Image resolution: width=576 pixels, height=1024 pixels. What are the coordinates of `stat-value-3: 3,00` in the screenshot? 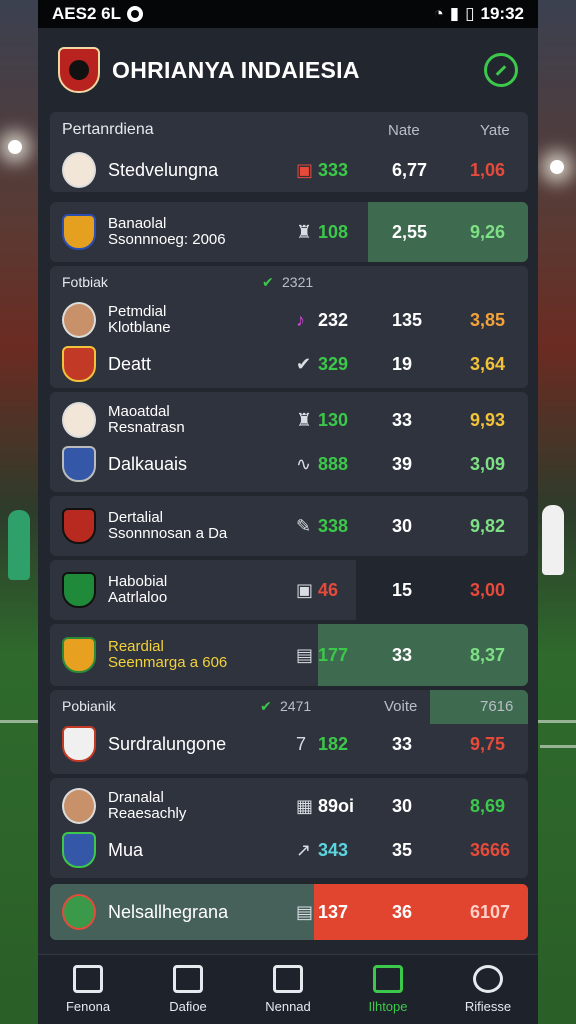 It's located at (488, 589).